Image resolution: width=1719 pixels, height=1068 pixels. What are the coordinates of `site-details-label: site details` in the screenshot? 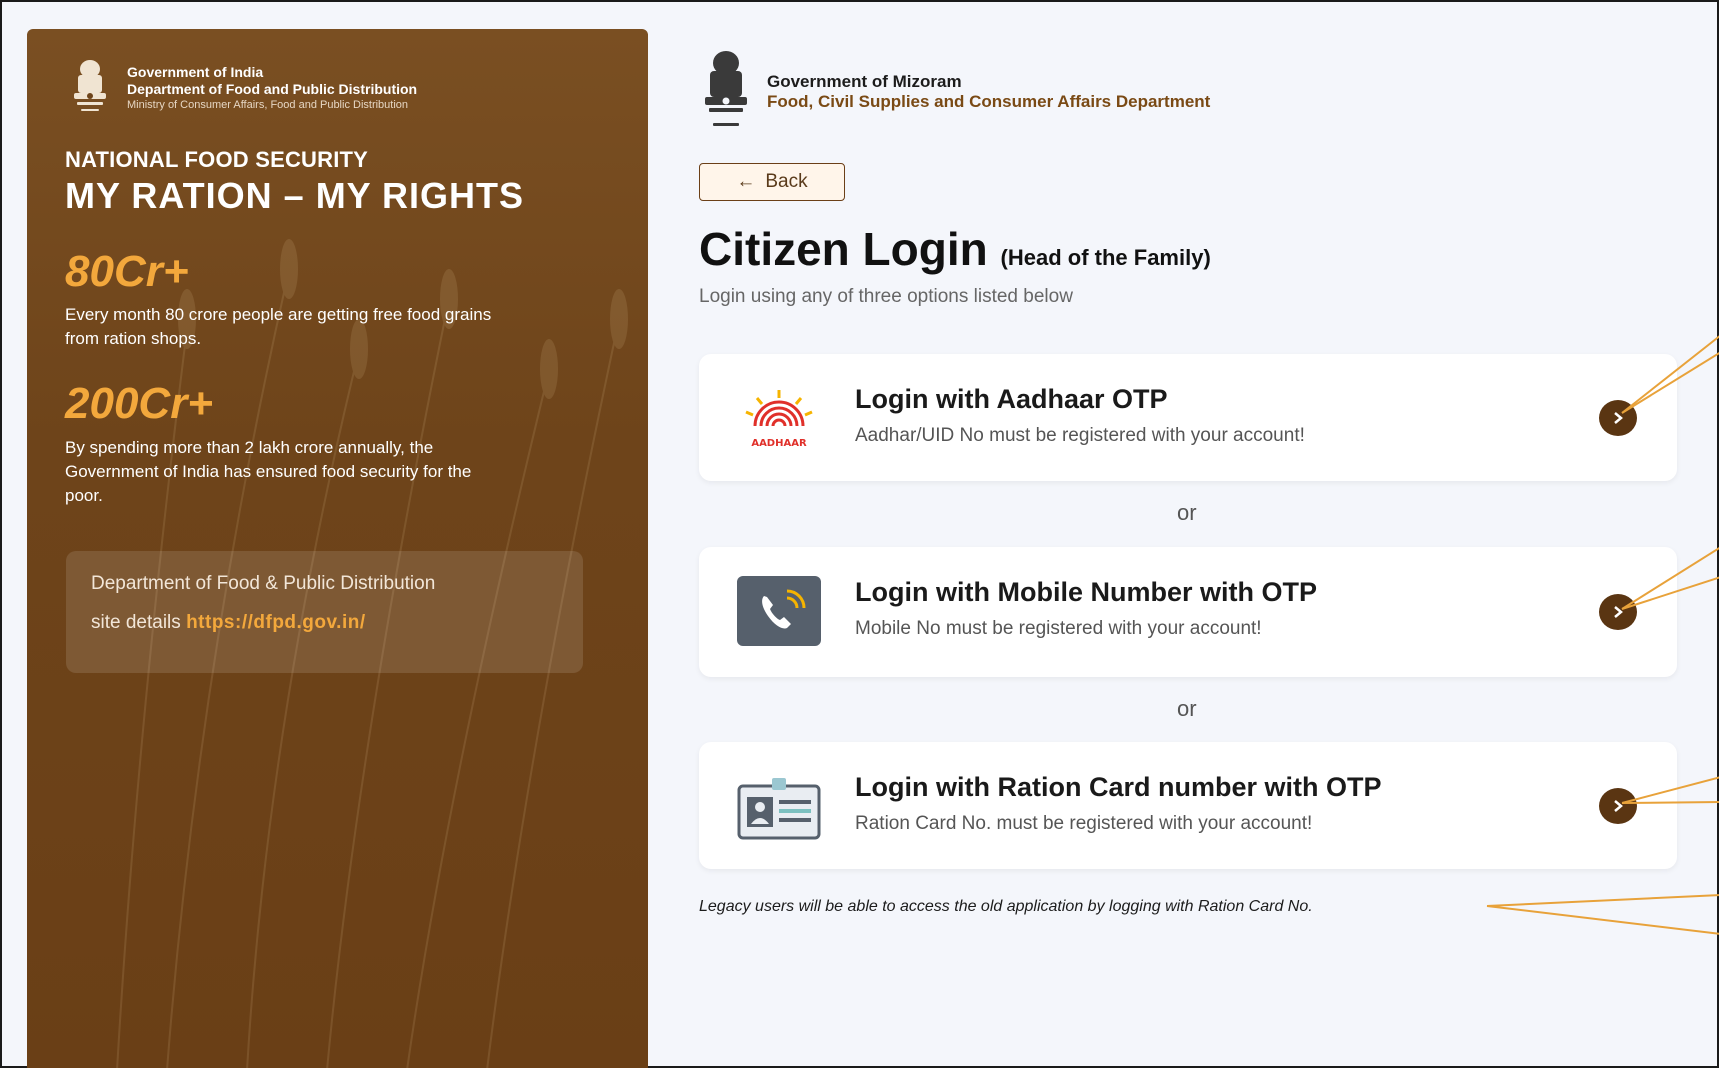 It's located at (136, 622).